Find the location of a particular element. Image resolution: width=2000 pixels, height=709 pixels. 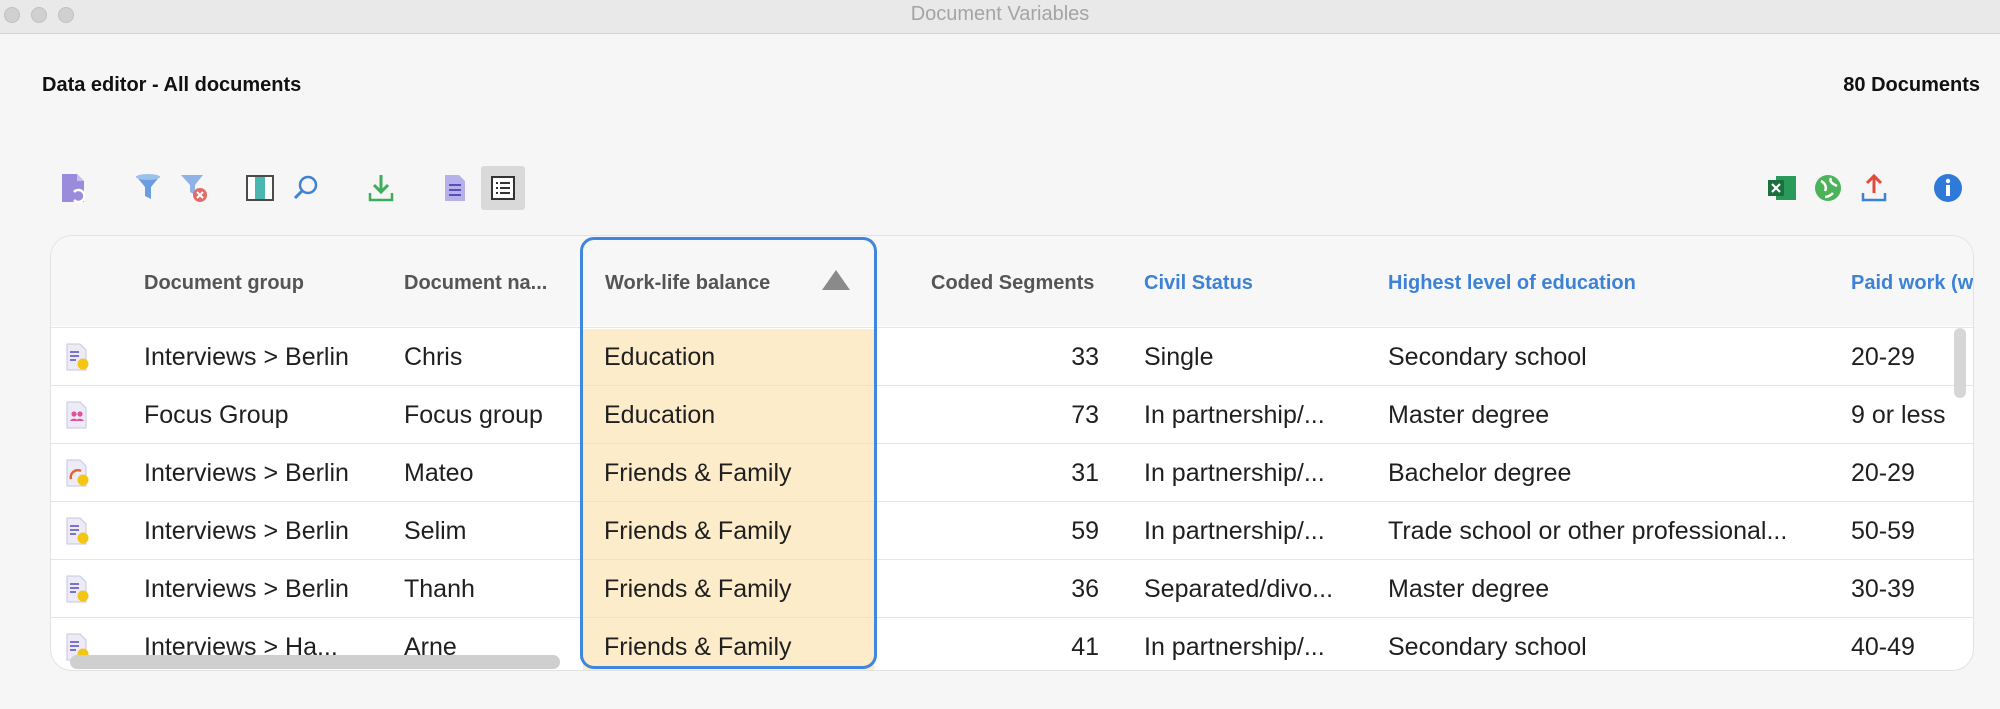

upload-export-icon is located at coordinates (1874, 188).